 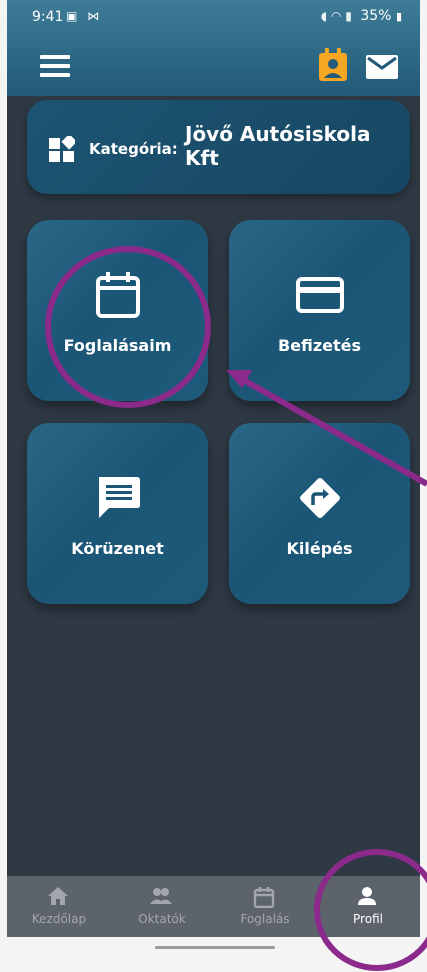 What do you see at coordinates (319, 548) in the screenshot?
I see `tile-label-logout: Kilépés` at bounding box center [319, 548].